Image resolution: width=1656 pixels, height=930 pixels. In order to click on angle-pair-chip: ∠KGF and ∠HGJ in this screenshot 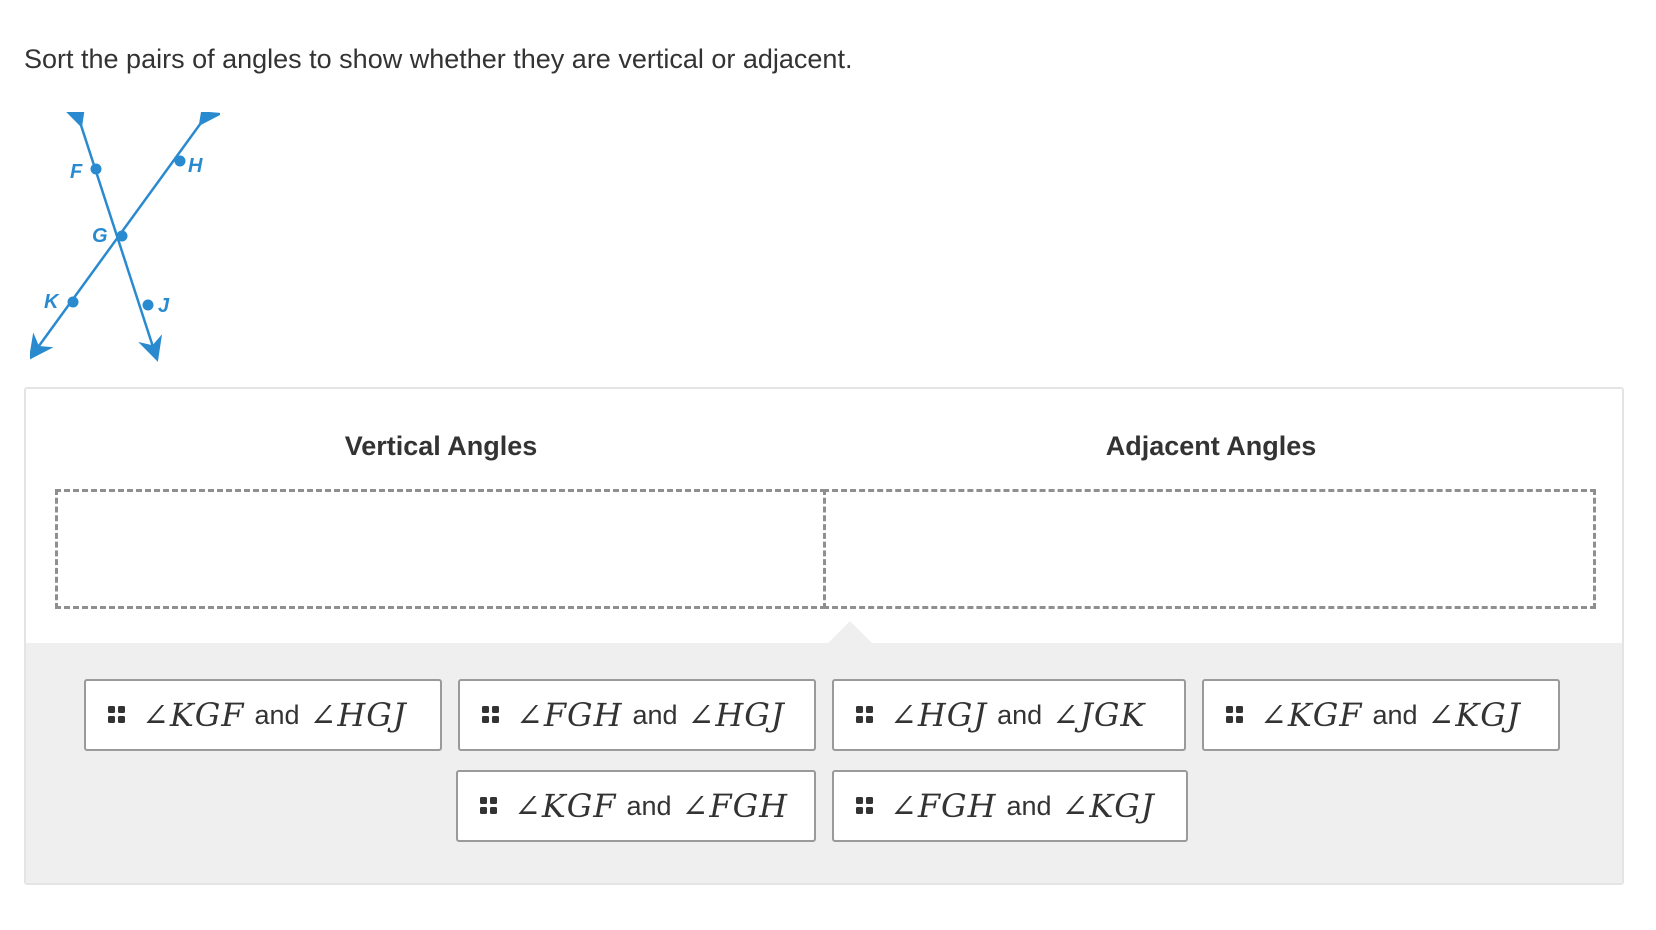, I will do `click(263, 715)`.